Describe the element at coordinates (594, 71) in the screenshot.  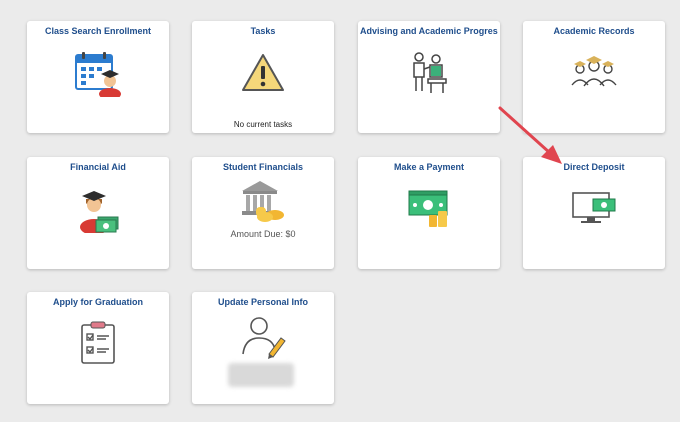
I see `graduates-group-icon` at that location.